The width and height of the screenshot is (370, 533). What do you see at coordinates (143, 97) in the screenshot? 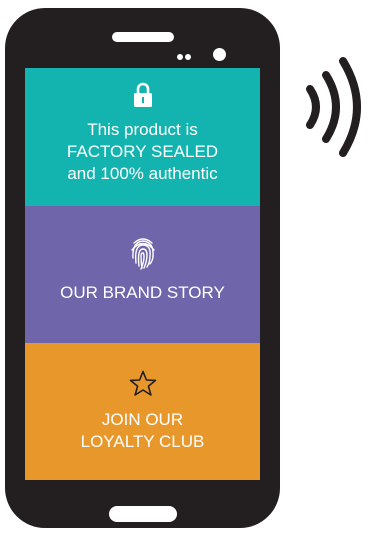
I see `lock-icon` at bounding box center [143, 97].